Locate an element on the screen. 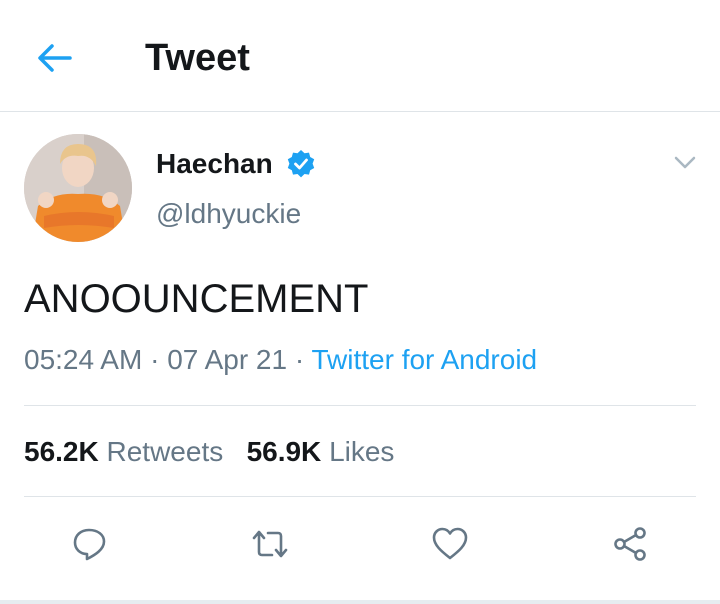 The height and width of the screenshot is (604, 720). chevron-down-icon is located at coordinates (685, 163).